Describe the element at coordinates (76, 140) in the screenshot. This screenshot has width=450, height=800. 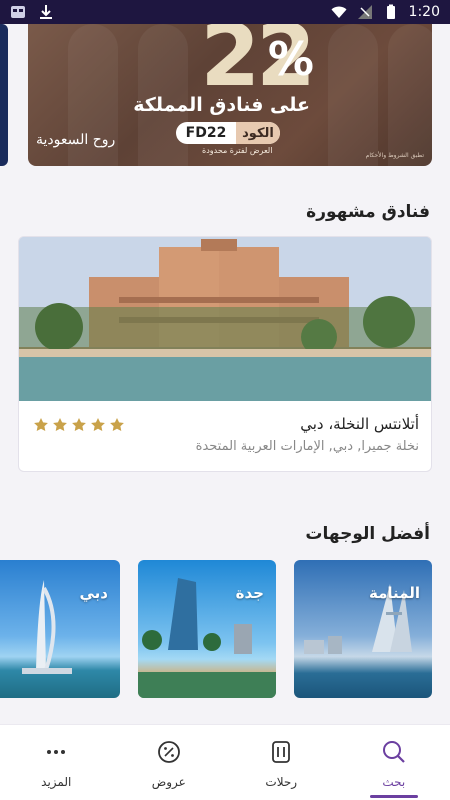
I see `promo-brand-logo: روح السعودية` at that location.